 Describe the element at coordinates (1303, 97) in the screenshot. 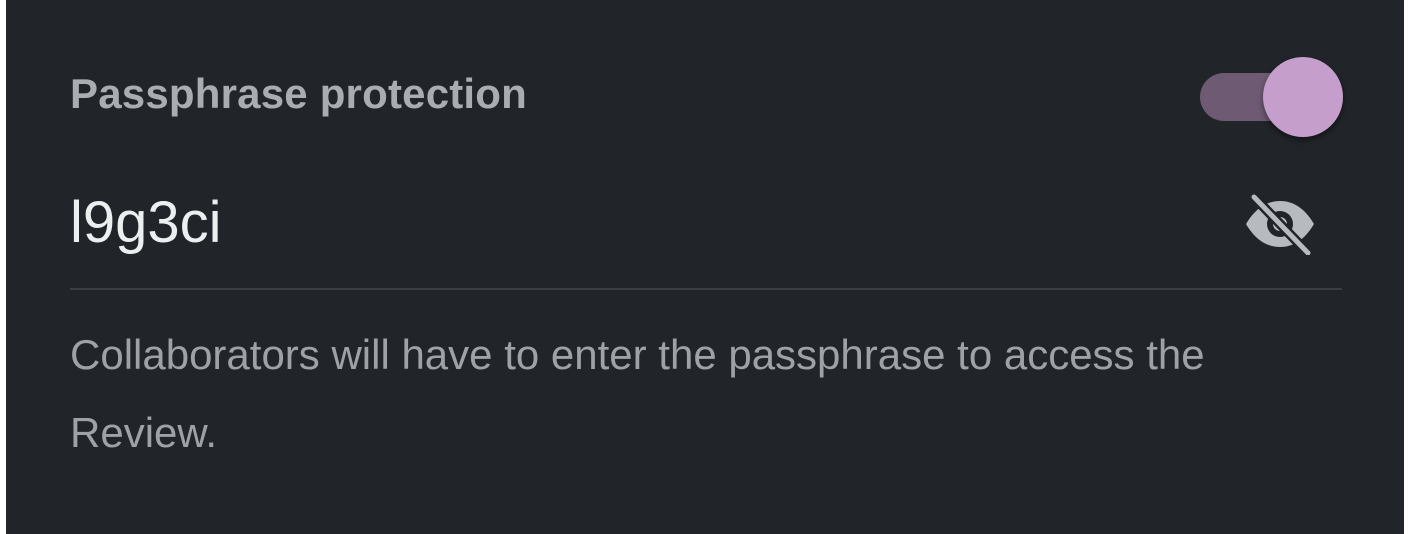

I see `toggle-thumb` at that location.